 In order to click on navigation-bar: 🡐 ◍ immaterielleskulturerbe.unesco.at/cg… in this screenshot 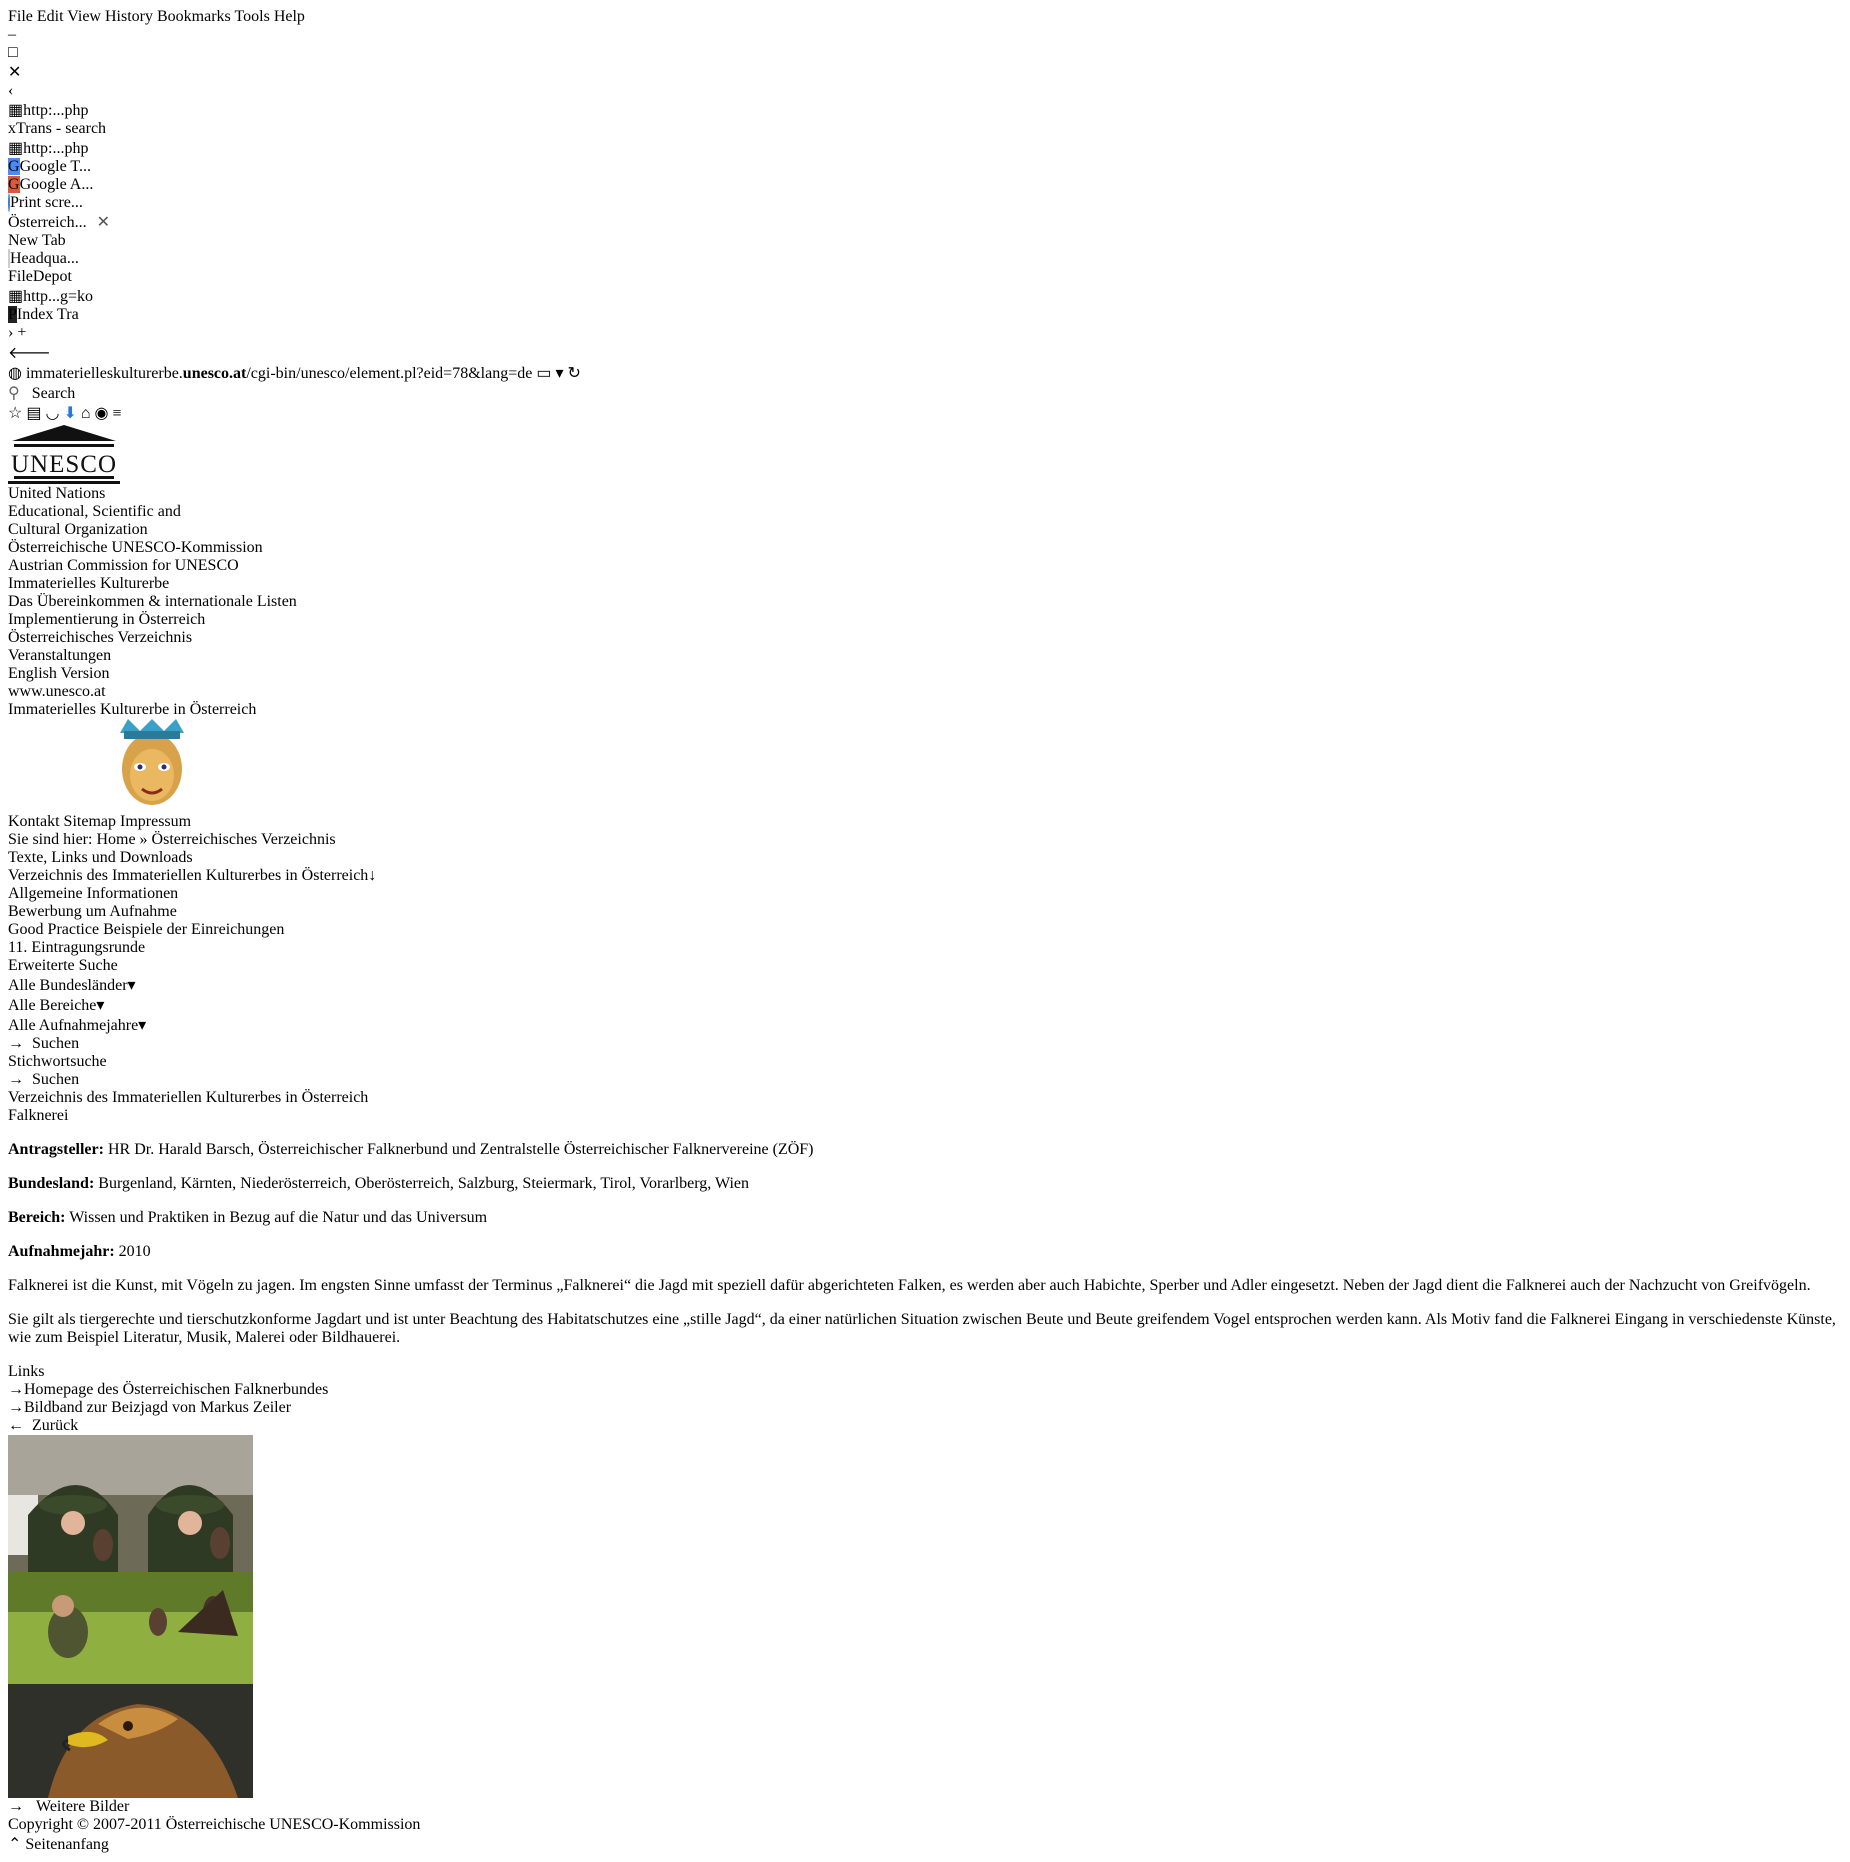, I will do `click(925, 382)`.